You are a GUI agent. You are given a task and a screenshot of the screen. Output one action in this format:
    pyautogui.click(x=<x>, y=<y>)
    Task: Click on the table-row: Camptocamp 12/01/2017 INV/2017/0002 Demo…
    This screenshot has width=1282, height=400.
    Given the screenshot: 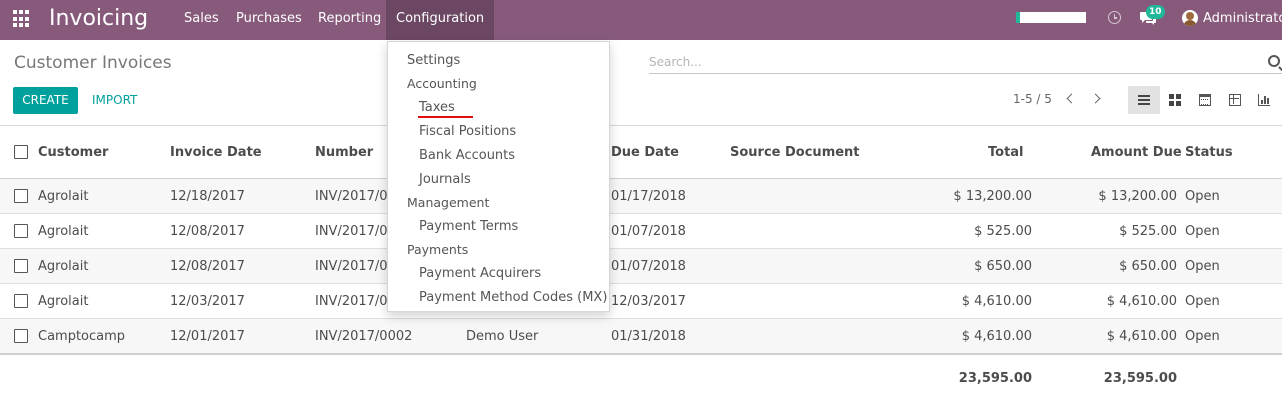 What is the action you would take?
    pyautogui.click(x=641, y=336)
    